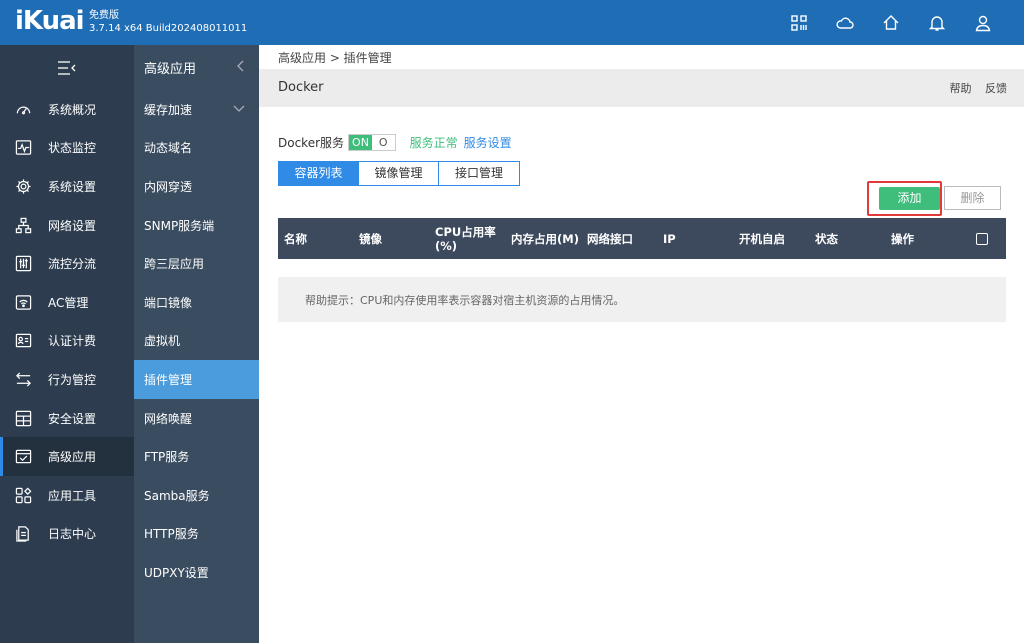 This screenshot has height=643, width=1024. Describe the element at coordinates (845, 22) in the screenshot. I see `cloud-icon` at that location.